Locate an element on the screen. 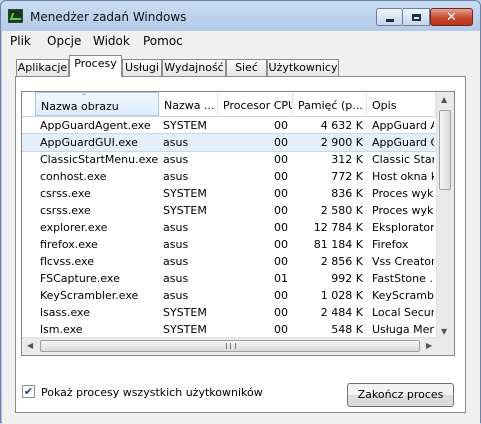  image-name-cell: AppGuardAgent.exe is located at coordinates (95, 125).